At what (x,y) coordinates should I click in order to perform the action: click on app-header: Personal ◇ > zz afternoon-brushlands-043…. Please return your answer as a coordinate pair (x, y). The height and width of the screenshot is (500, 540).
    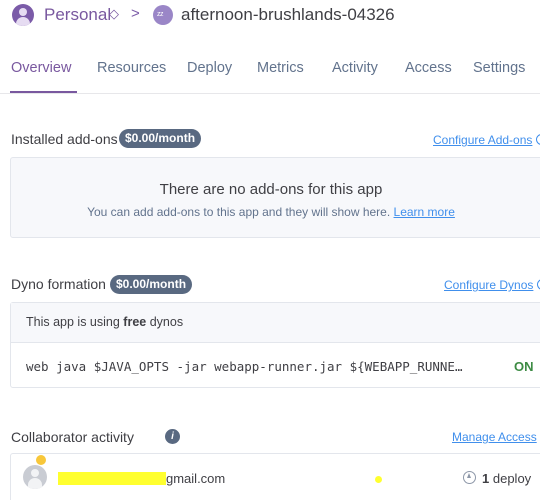
    Looking at the image, I should click on (270, 19).